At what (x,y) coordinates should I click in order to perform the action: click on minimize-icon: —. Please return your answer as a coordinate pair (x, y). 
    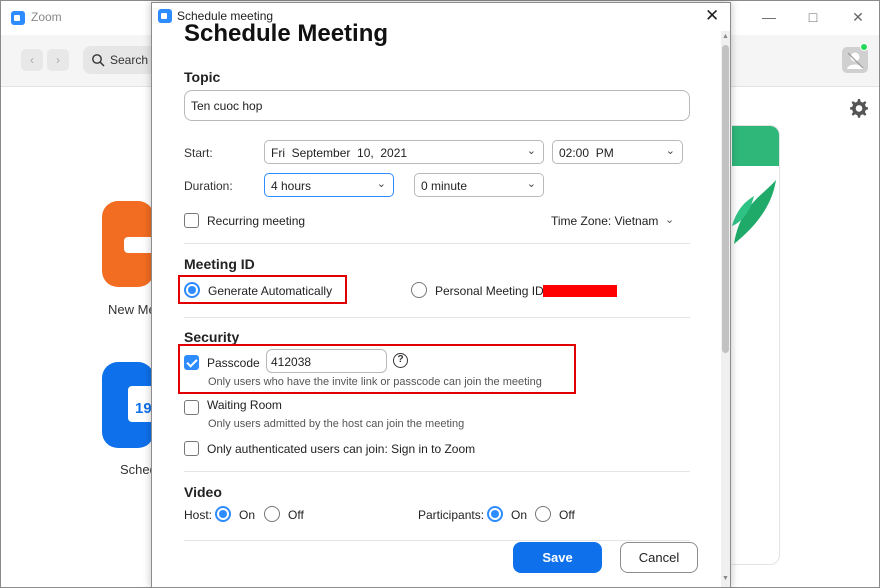
    Looking at the image, I should click on (769, 17).